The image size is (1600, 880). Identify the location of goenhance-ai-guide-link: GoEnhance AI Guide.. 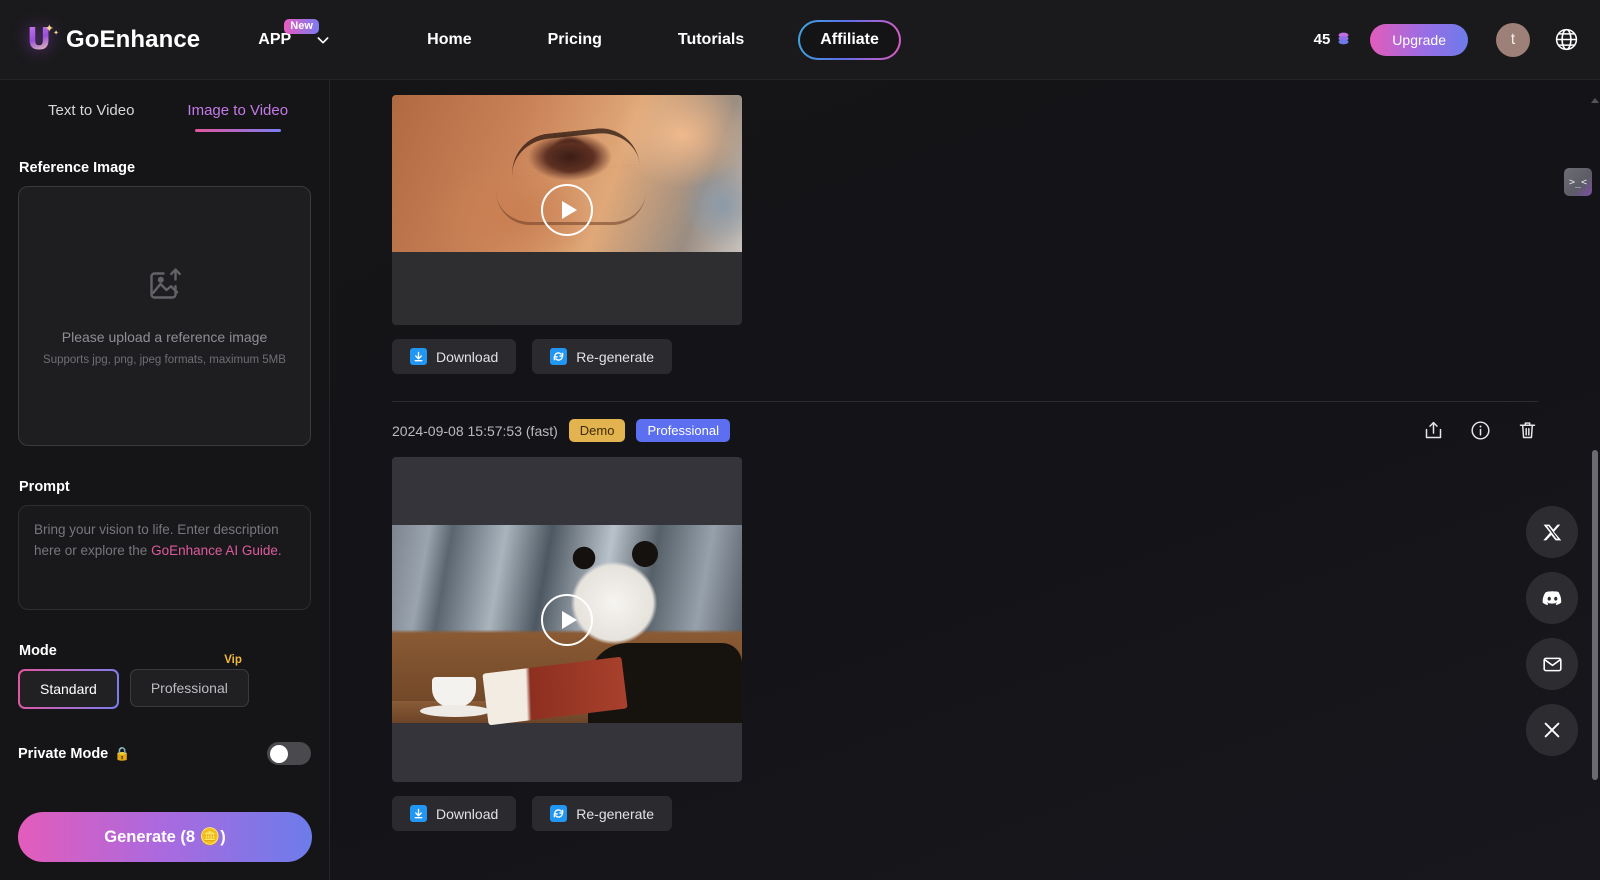
(216, 550).